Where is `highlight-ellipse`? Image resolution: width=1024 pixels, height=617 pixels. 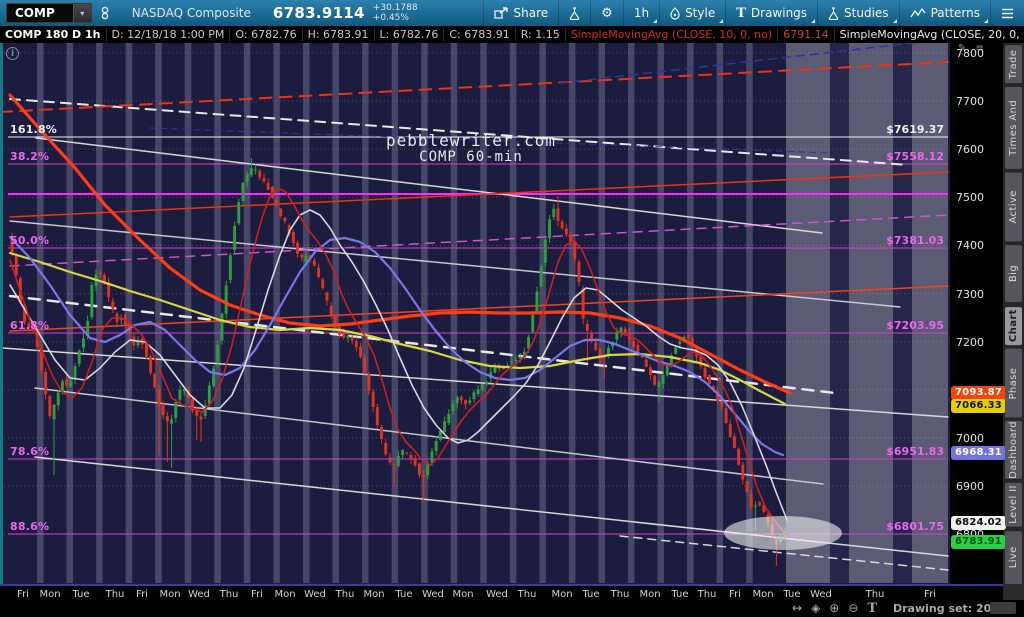
highlight-ellipse is located at coordinates (783, 533).